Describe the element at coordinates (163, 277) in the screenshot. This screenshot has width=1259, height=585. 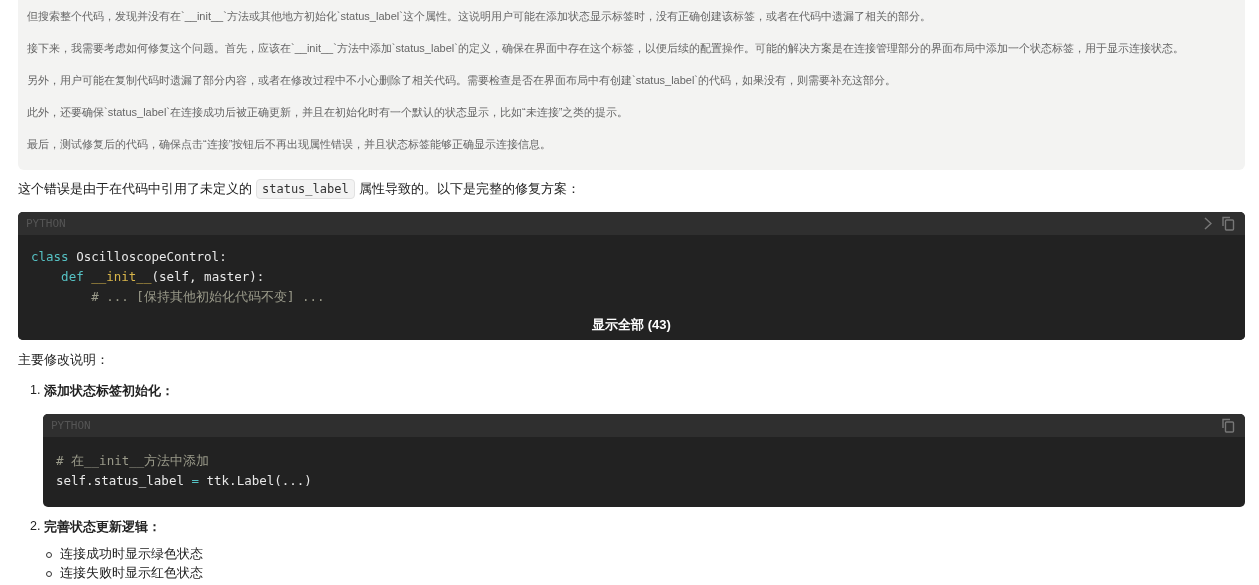
I see `code-line: def __init__(self, master):` at that location.